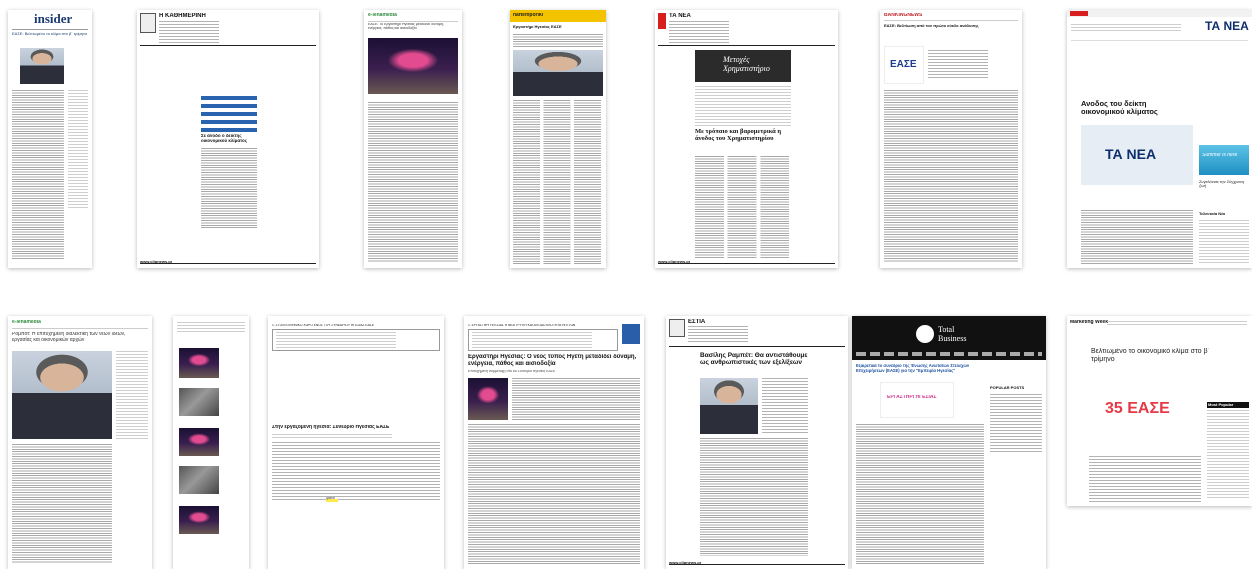 The height and width of the screenshot is (569, 1252). What do you see at coordinates (558, 73) in the screenshot?
I see `photo-panel` at bounding box center [558, 73].